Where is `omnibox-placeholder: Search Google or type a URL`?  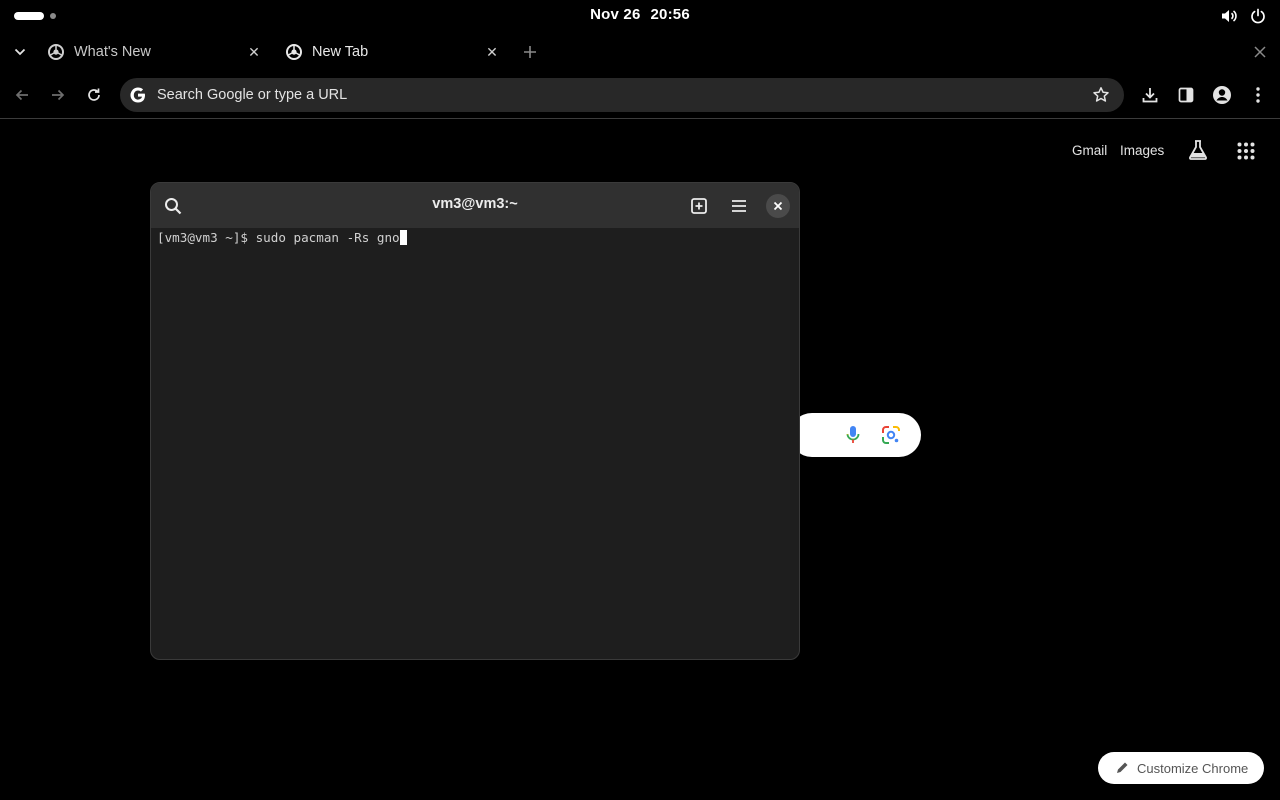
omnibox-placeholder: Search Google or type a URL is located at coordinates (252, 95).